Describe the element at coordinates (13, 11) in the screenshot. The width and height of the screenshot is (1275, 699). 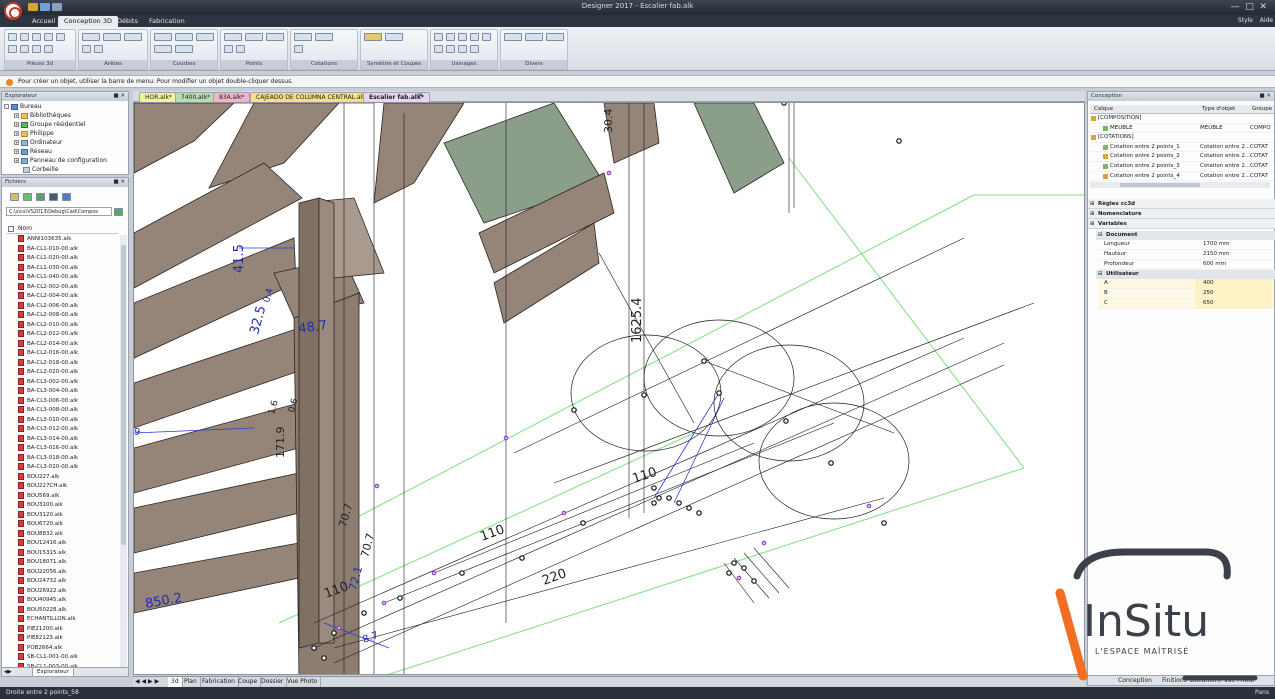
I see `app-logo-icon` at that location.